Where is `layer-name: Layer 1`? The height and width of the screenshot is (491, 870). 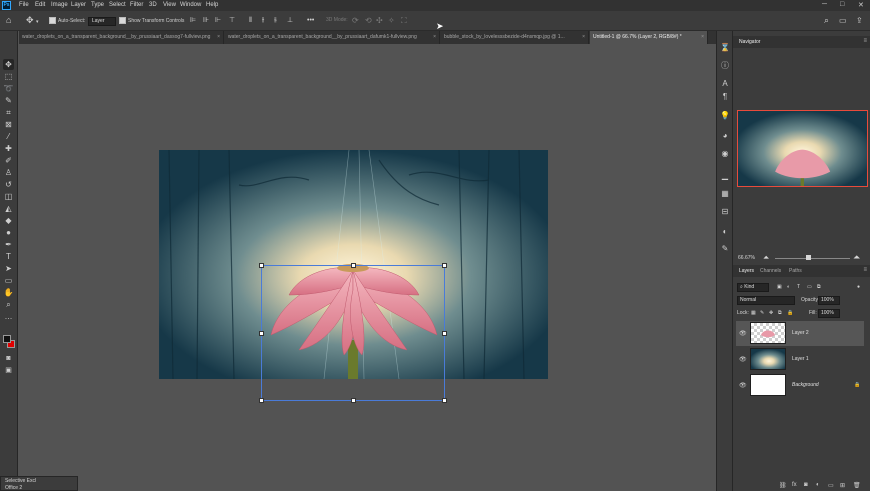
layer-name: Layer 1 is located at coordinates (800, 359).